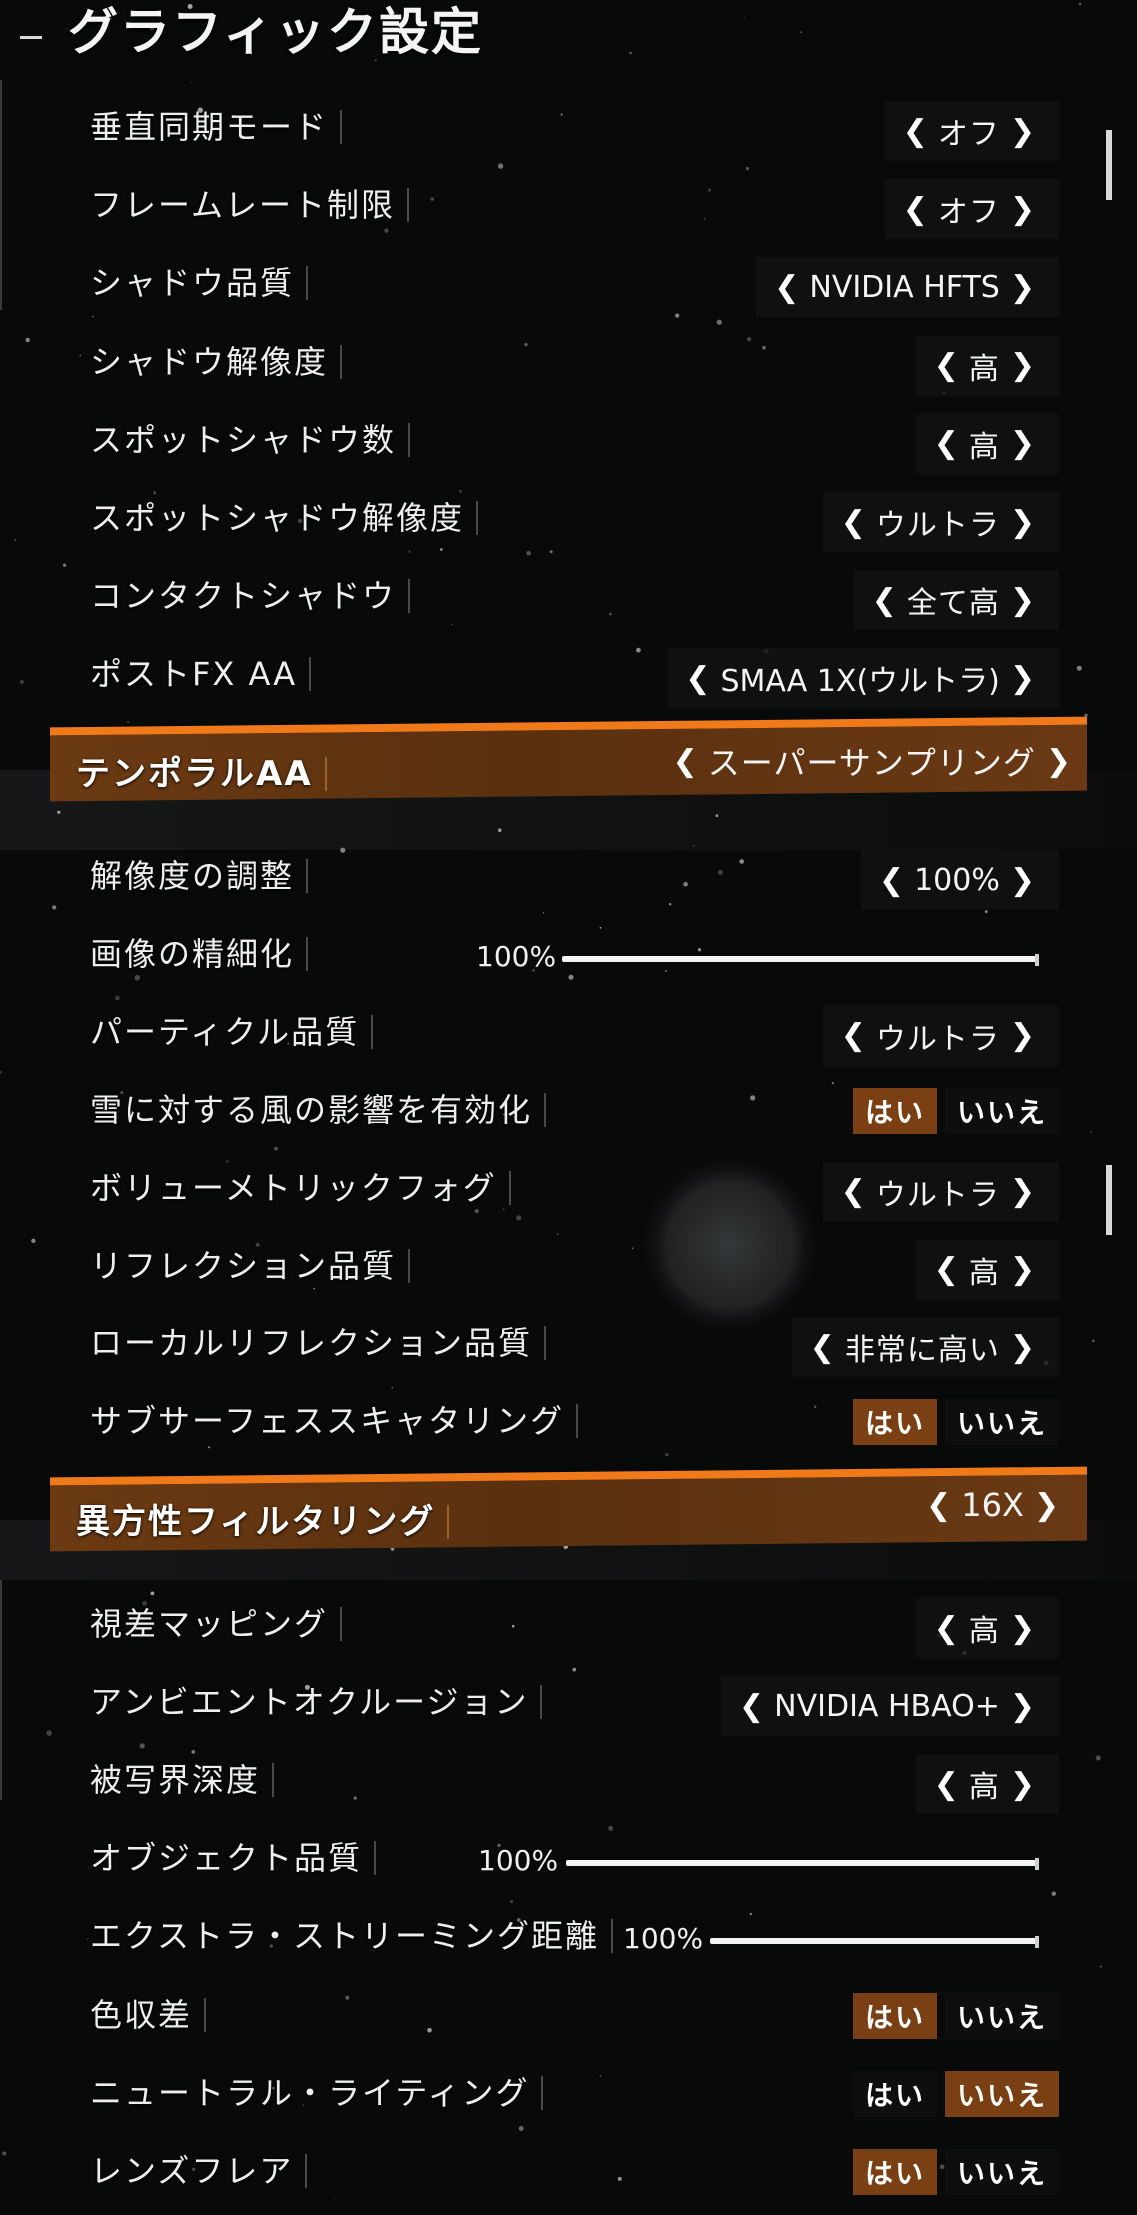 The height and width of the screenshot is (2215, 1137). What do you see at coordinates (568, 679) in the screenshot?
I see `setting-row: ポストFX AA ❮ SMAA 1X(ウルトラ) ❯` at bounding box center [568, 679].